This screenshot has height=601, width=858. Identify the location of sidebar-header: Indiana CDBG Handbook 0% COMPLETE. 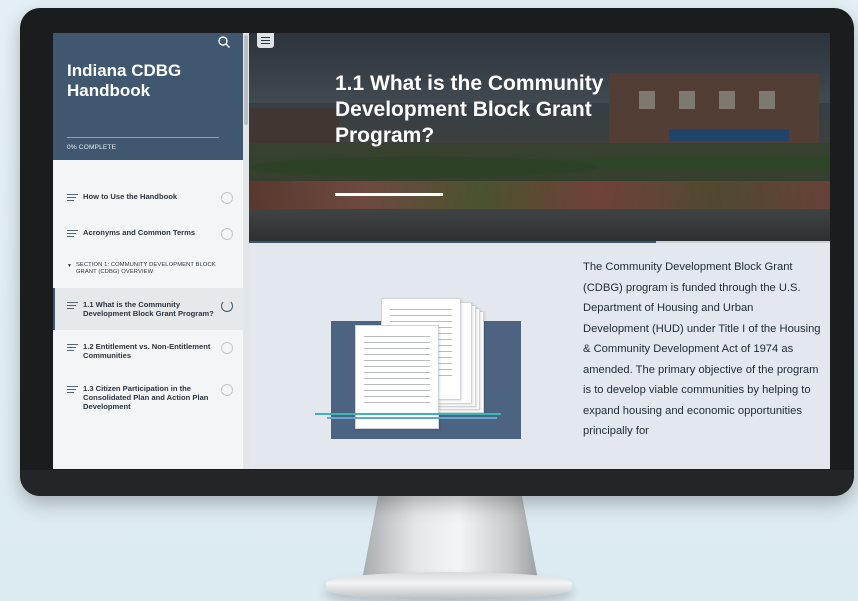
(148, 96).